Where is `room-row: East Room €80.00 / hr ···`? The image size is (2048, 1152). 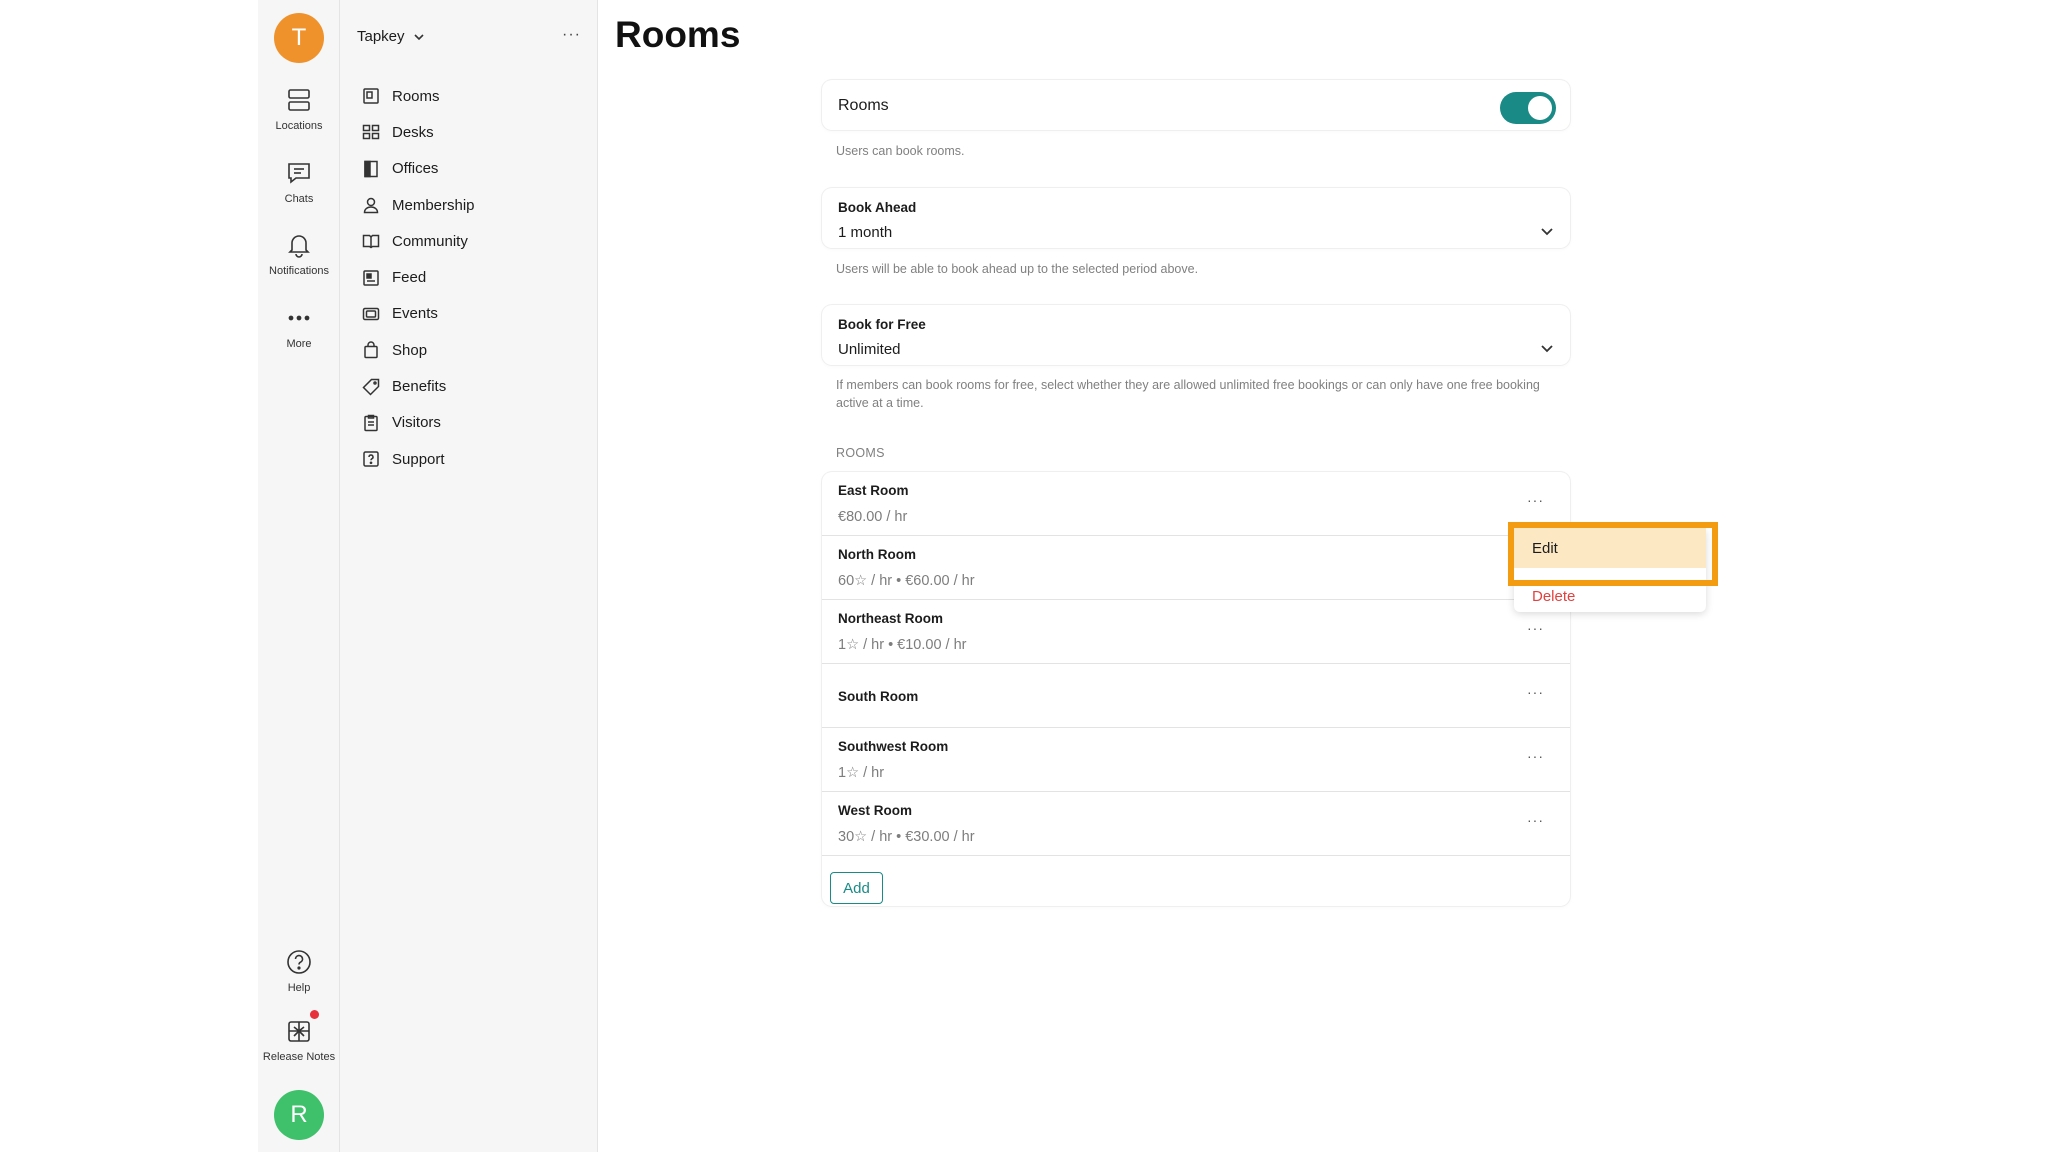
room-row: East Room €80.00 / hr ··· is located at coordinates (1196, 504).